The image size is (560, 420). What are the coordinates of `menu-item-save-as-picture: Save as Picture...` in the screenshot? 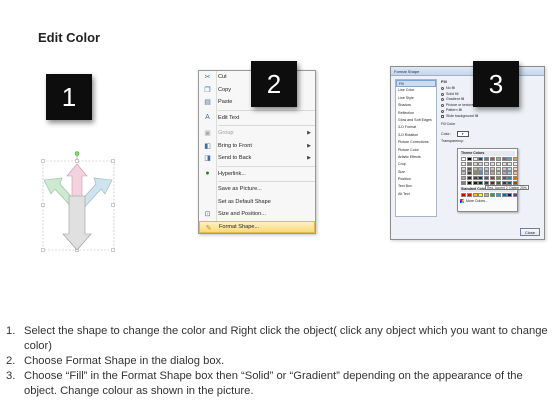 It's located at (257, 189).